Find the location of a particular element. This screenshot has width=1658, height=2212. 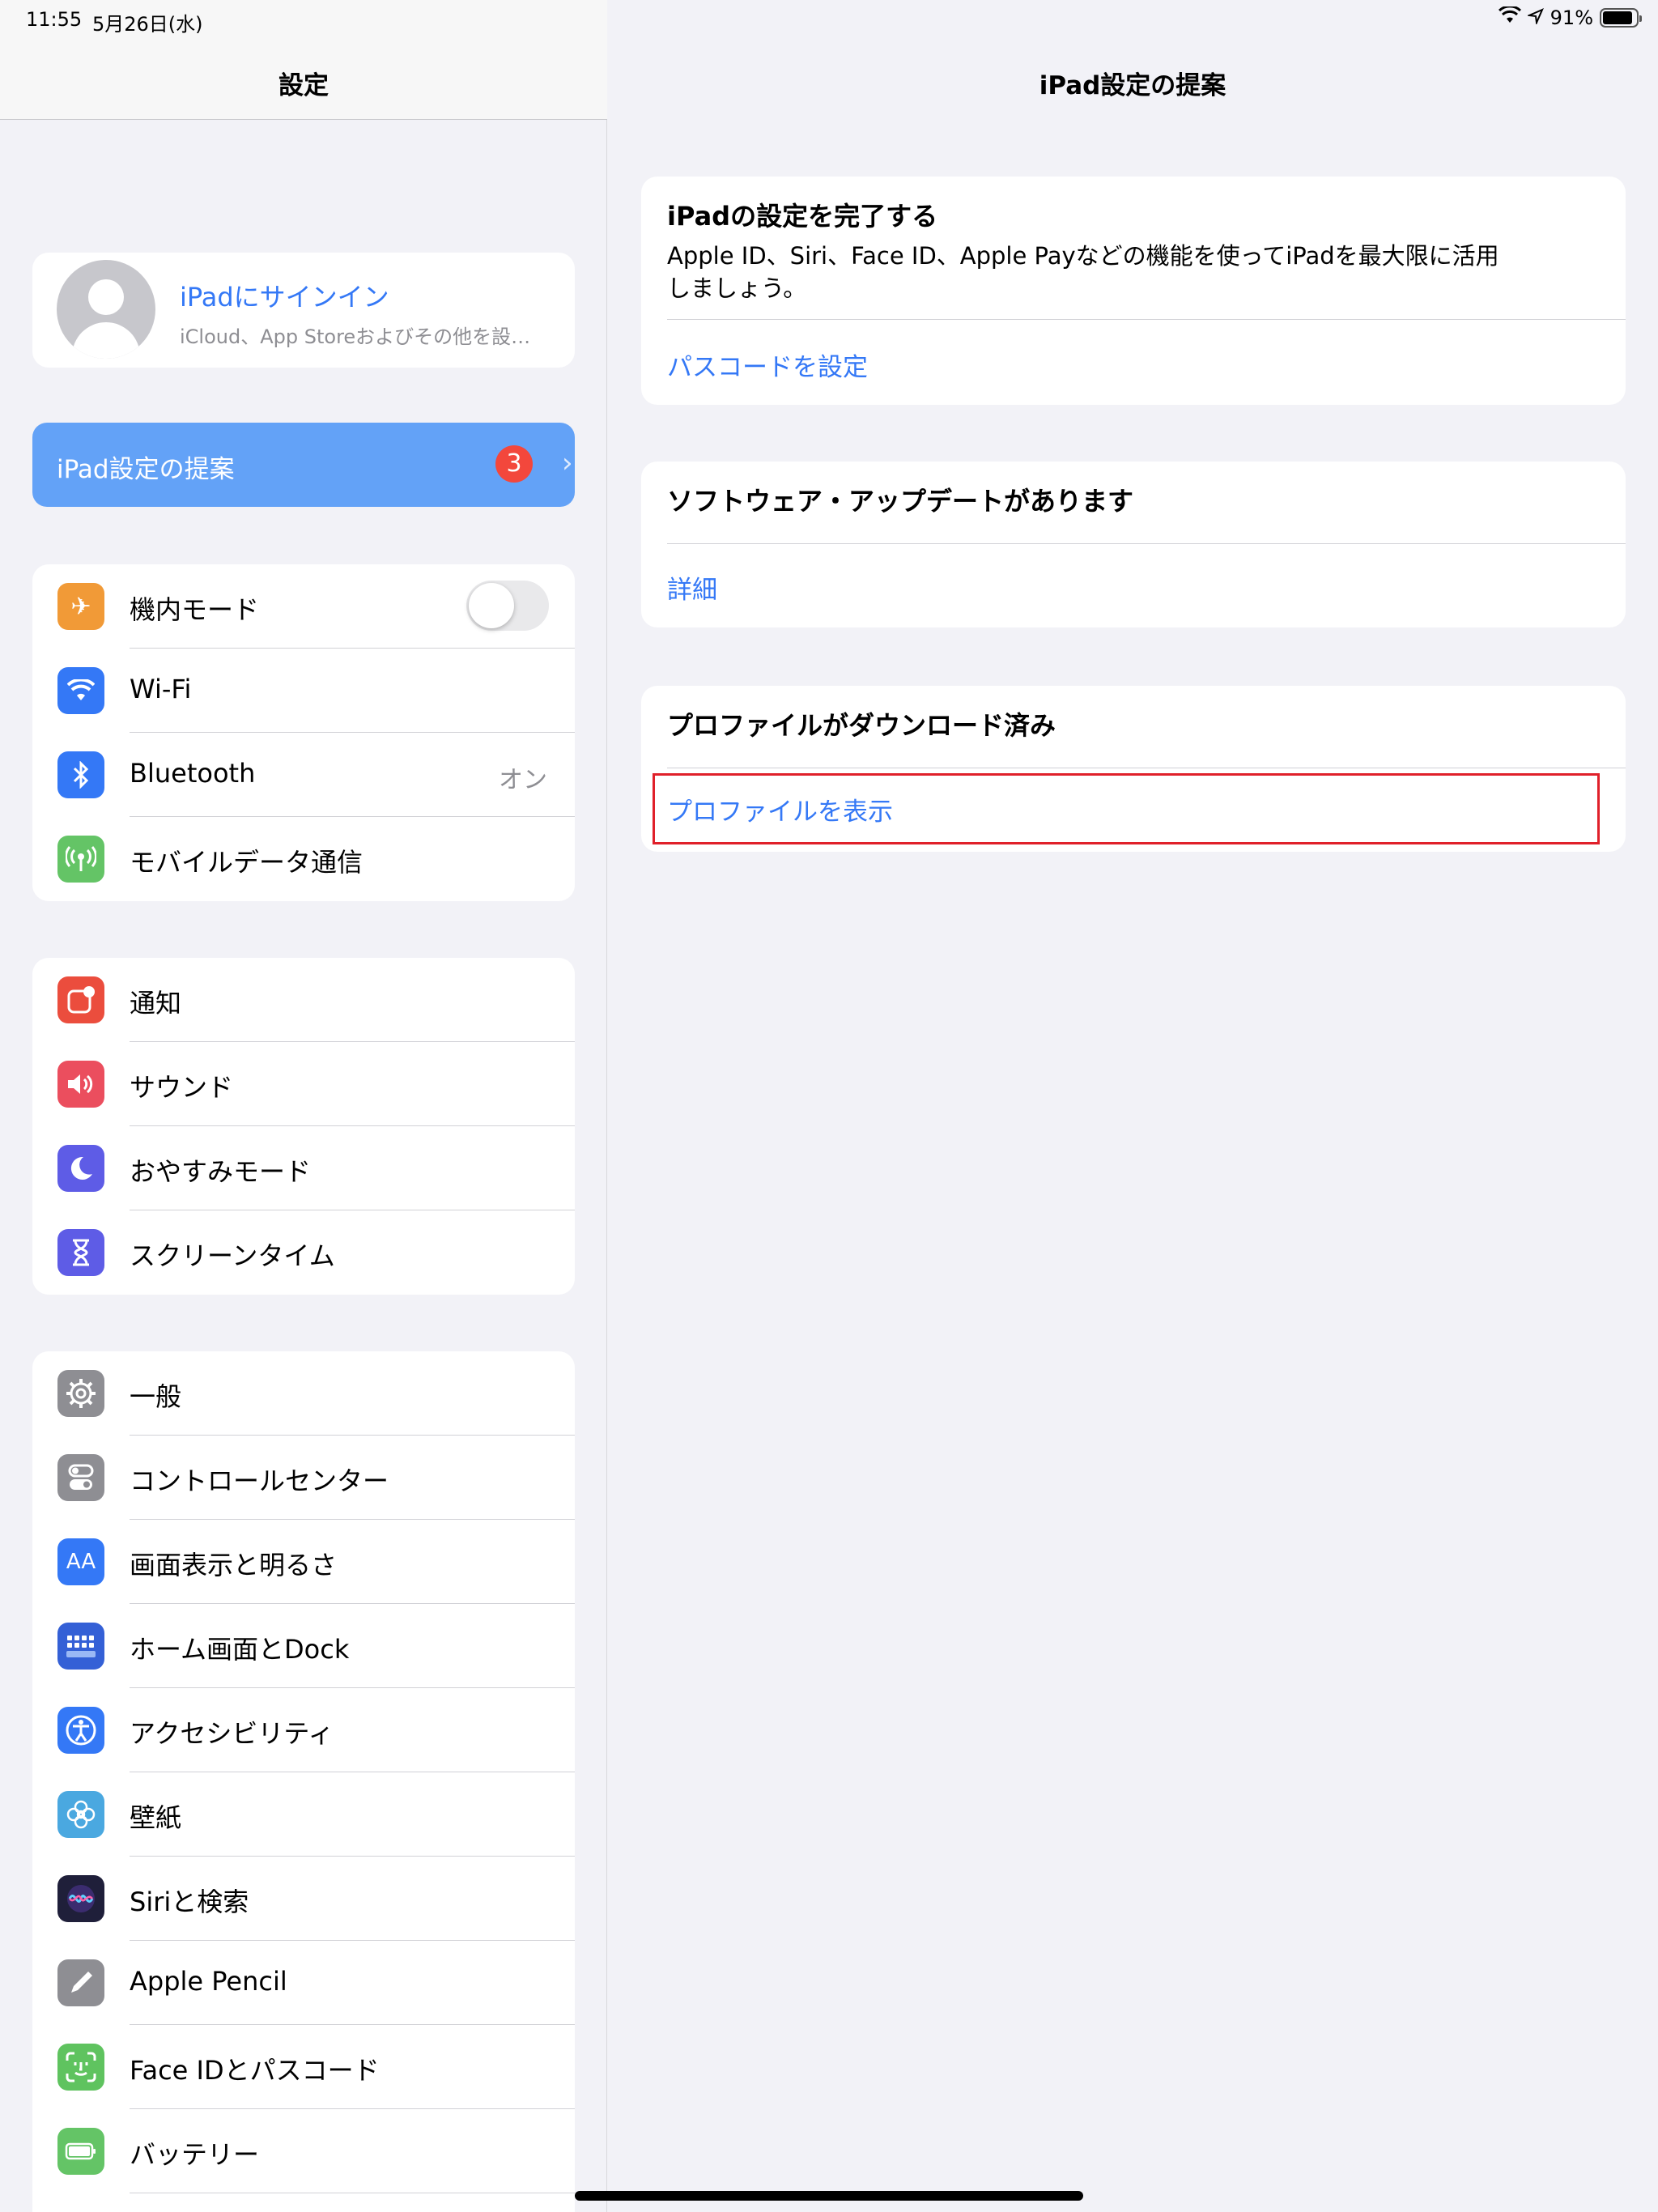

gear-icon is located at coordinates (80, 1394).